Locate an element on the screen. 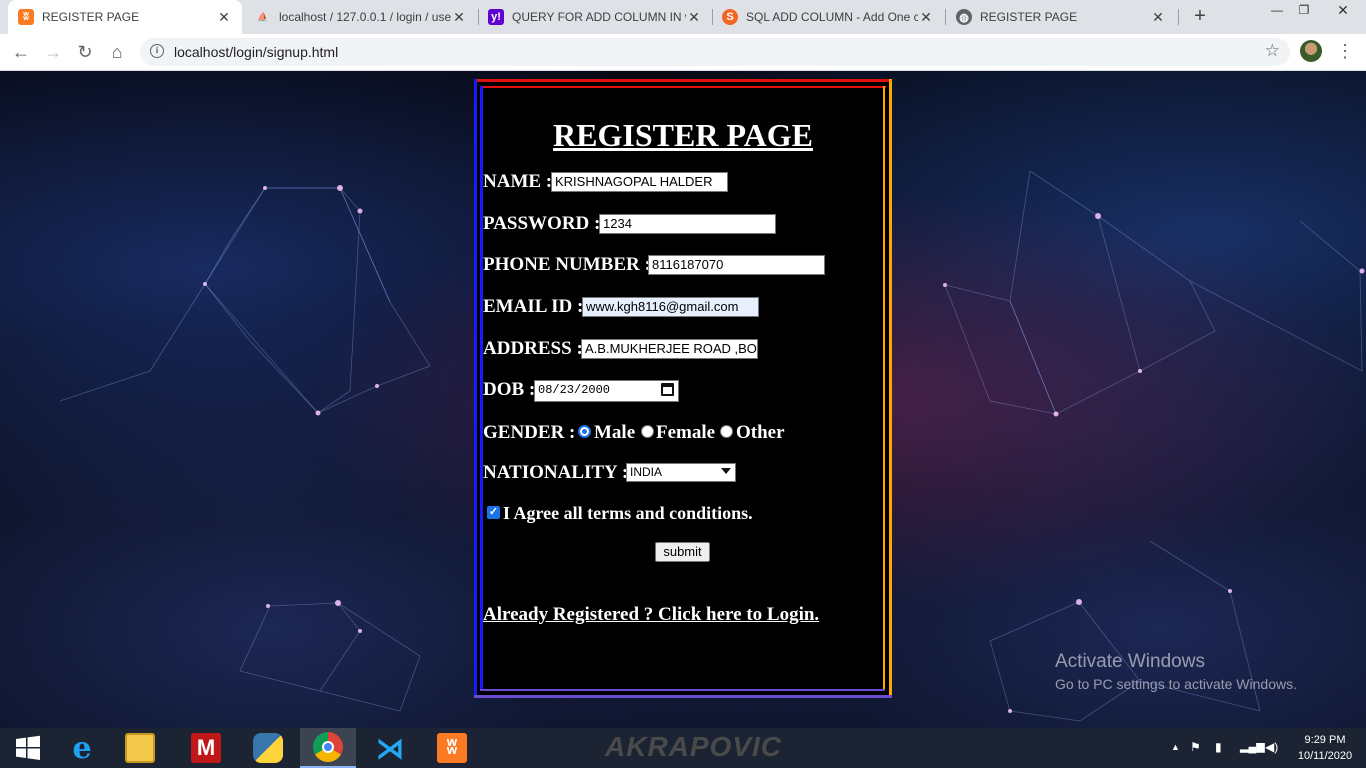 The image size is (1366, 768). tab-yahoo-query: y! QUERY FOR ADD COLUMN IN w ✕ is located at coordinates (595, 17).